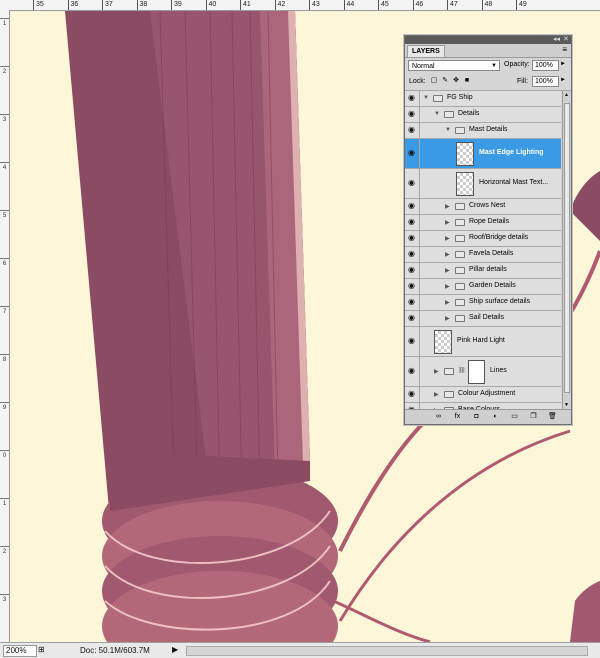 This screenshot has width=600, height=658. Describe the element at coordinates (348, 5) in the screenshot. I see `ruler-tick-label: 44` at that location.